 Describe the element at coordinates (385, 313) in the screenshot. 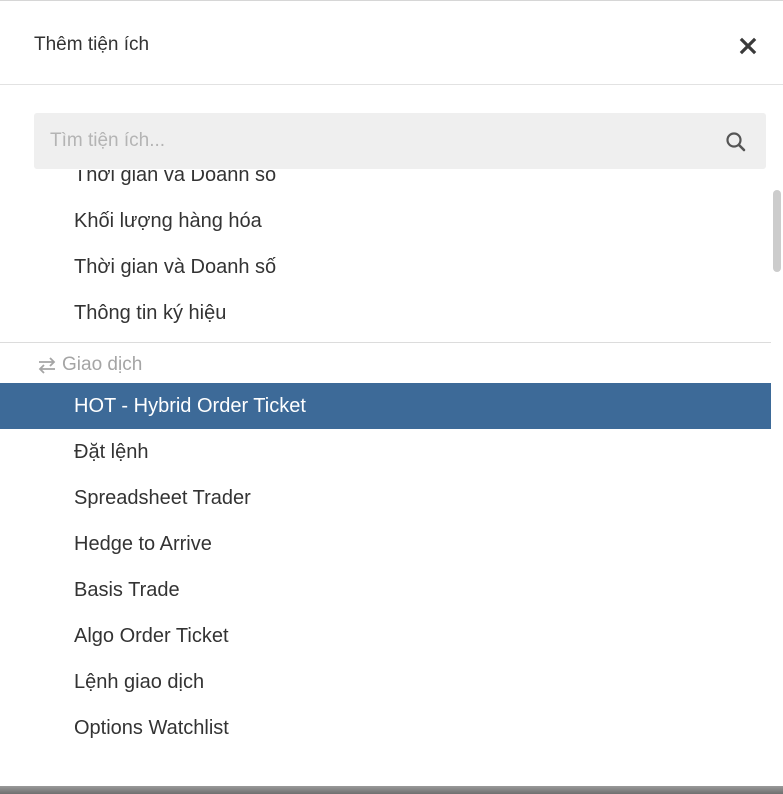

I see `widget-list-item: Thông tin ký hiệu` at that location.